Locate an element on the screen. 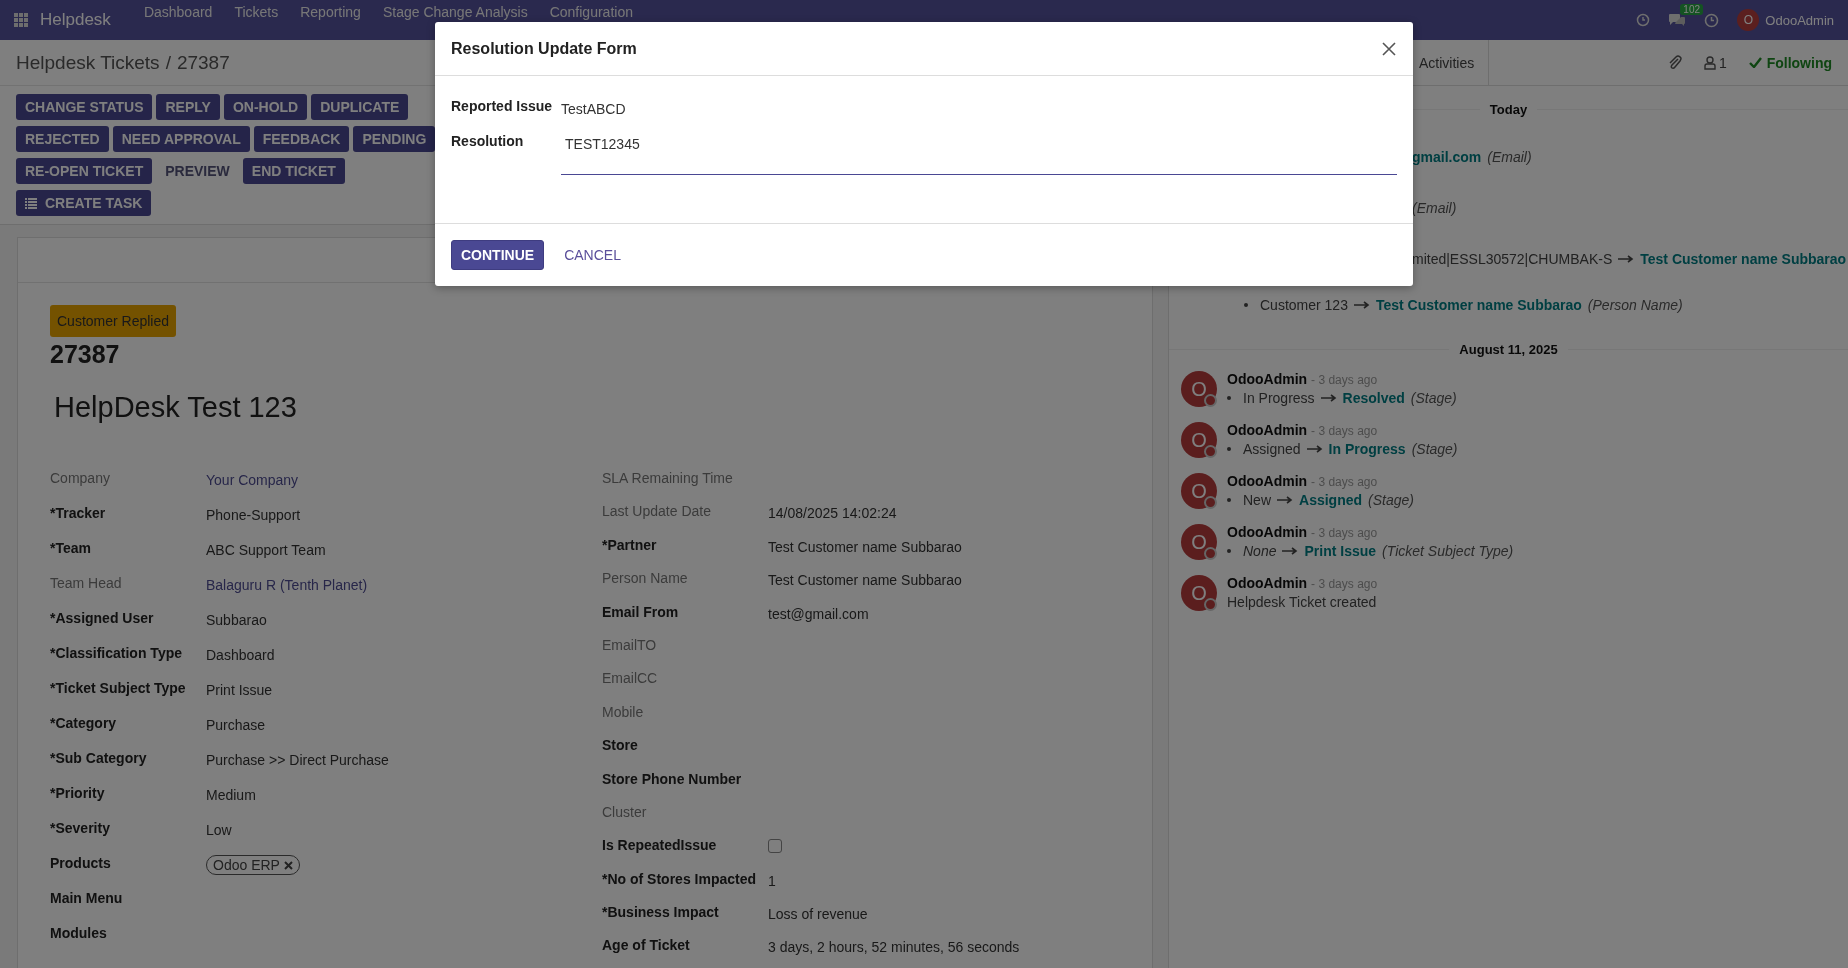 The image size is (1848, 968). field-link: Your Company is located at coordinates (252, 479).